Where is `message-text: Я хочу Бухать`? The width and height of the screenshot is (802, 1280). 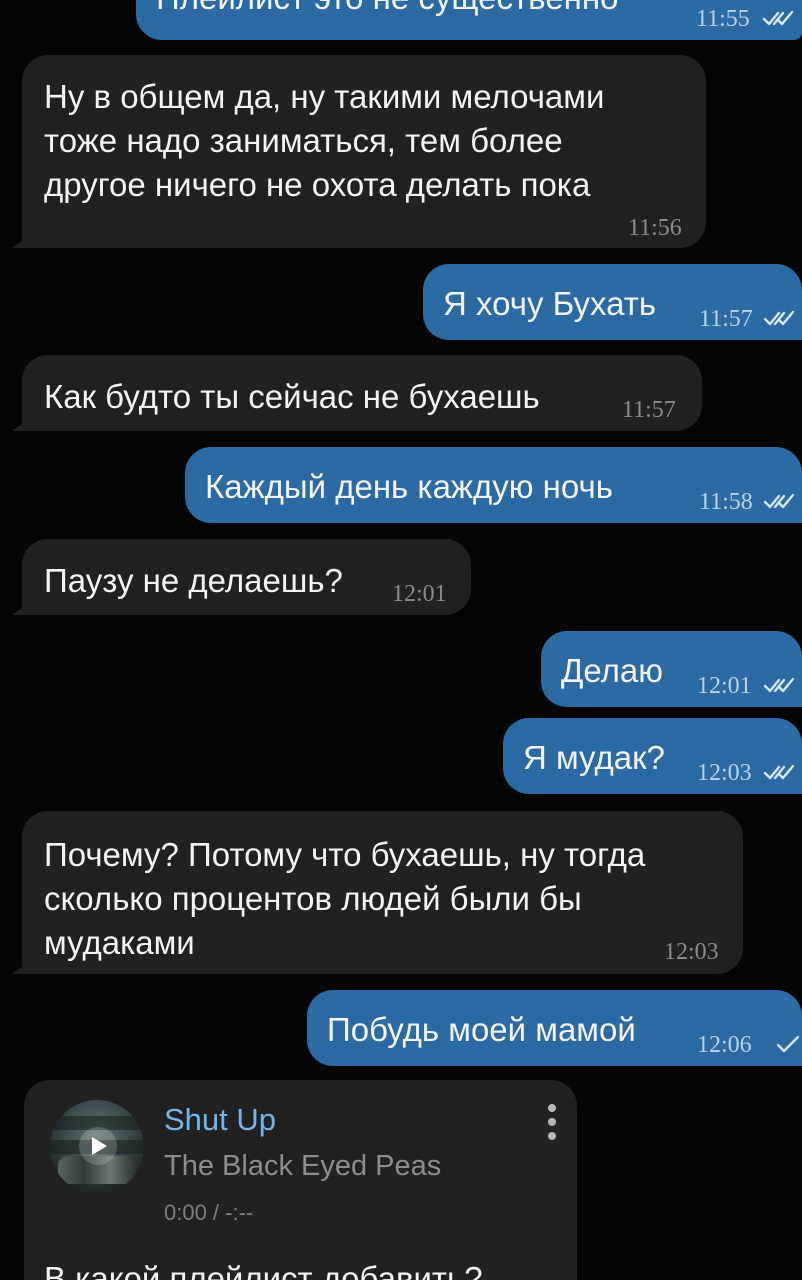
message-text: Я хочу Бухать is located at coordinates (550, 303).